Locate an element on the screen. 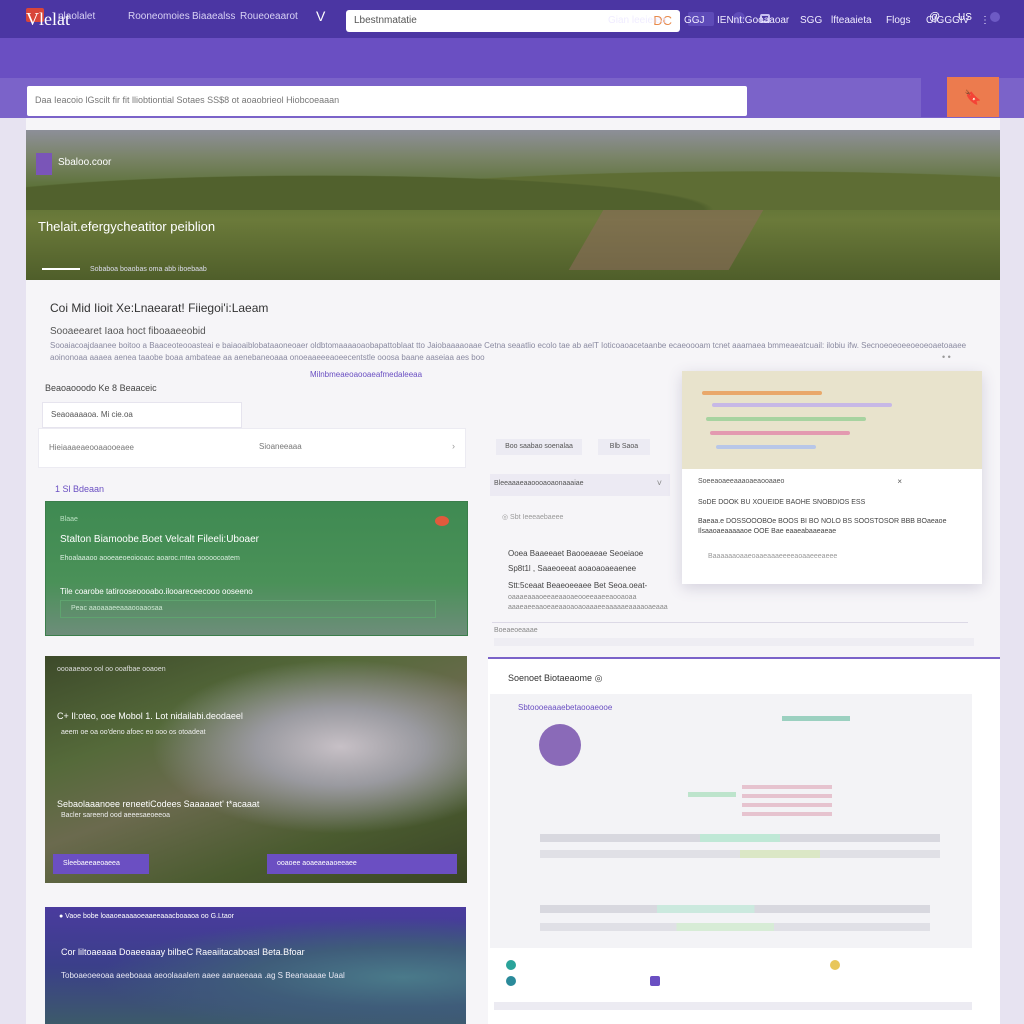 The height and width of the screenshot is (1024, 1024). divider is located at coordinates (730, 622).